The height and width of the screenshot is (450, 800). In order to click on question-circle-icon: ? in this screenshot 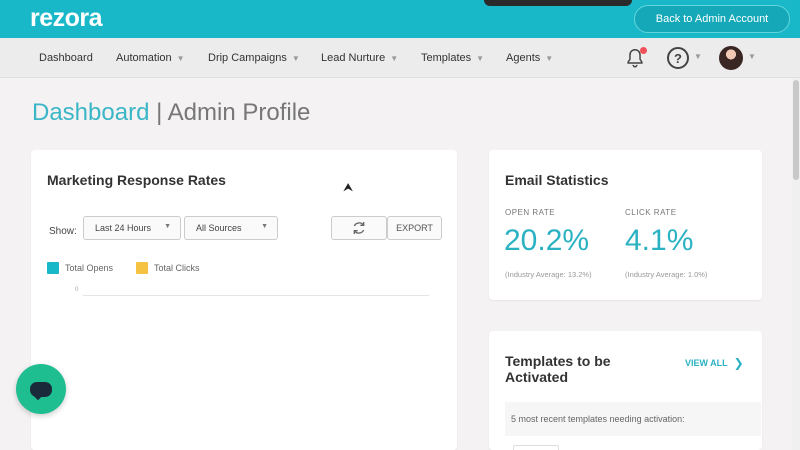, I will do `click(678, 58)`.